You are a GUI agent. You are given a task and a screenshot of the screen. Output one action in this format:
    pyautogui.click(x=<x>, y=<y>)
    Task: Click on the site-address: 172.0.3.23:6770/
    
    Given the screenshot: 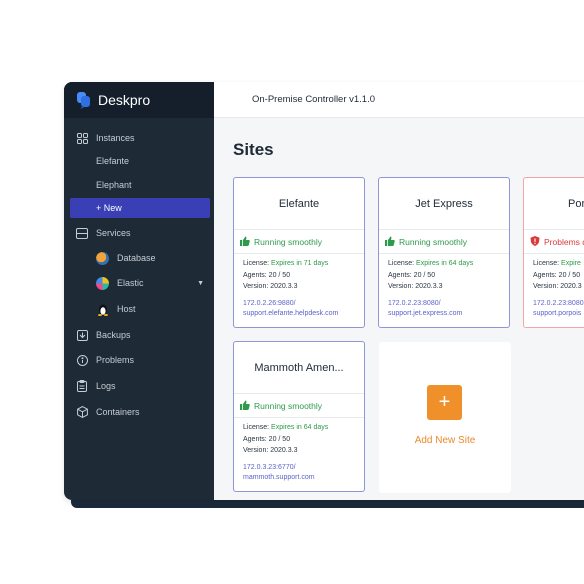 What is the action you would take?
    pyautogui.click(x=279, y=468)
    